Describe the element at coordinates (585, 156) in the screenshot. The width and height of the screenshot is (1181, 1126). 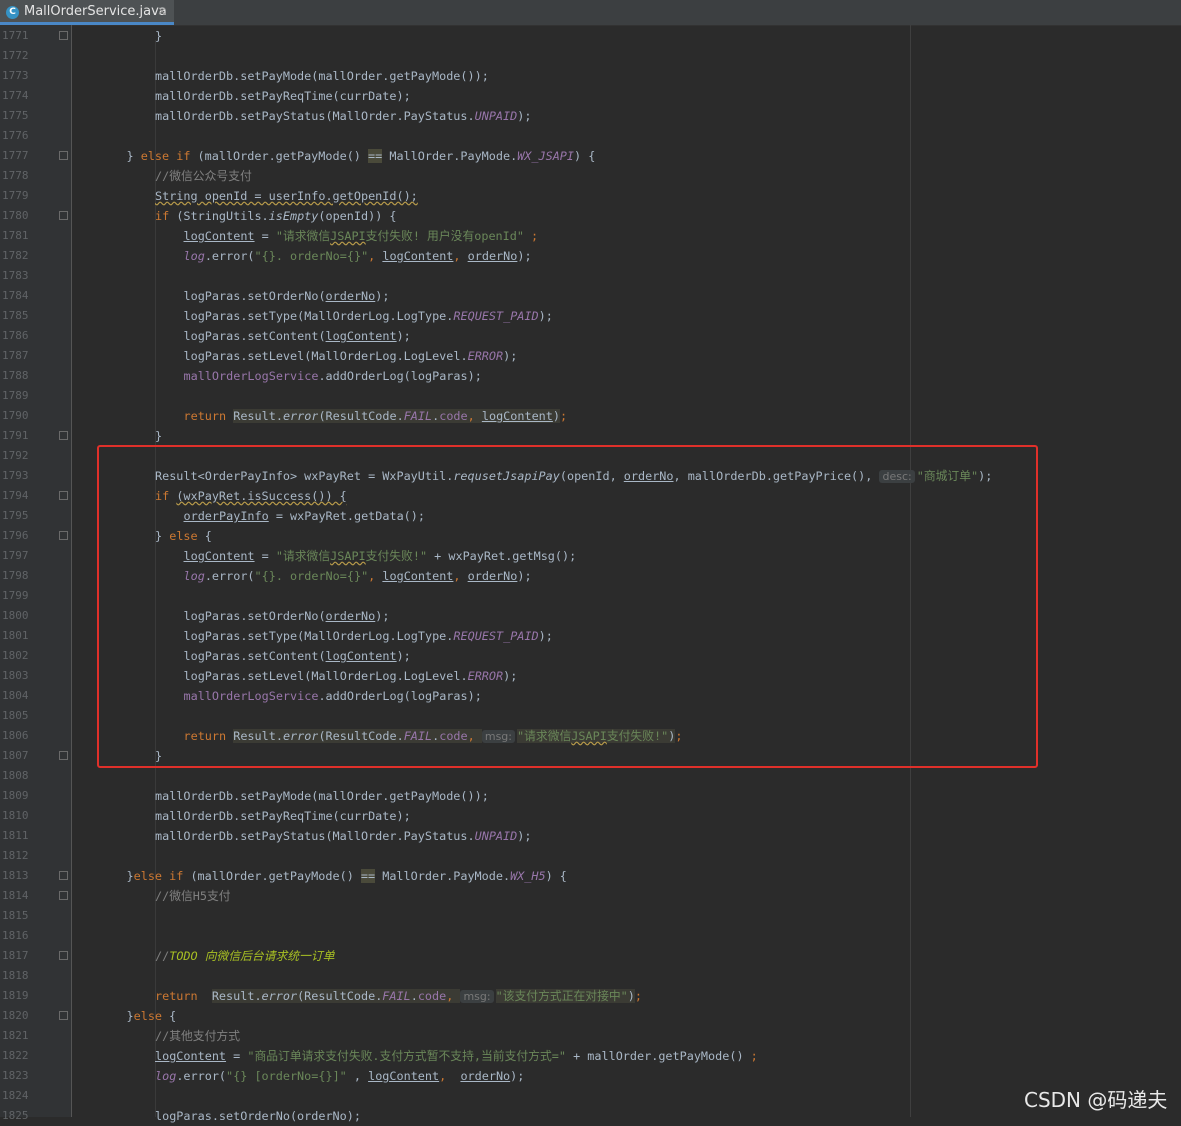
I see `code-token: ) {` at that location.